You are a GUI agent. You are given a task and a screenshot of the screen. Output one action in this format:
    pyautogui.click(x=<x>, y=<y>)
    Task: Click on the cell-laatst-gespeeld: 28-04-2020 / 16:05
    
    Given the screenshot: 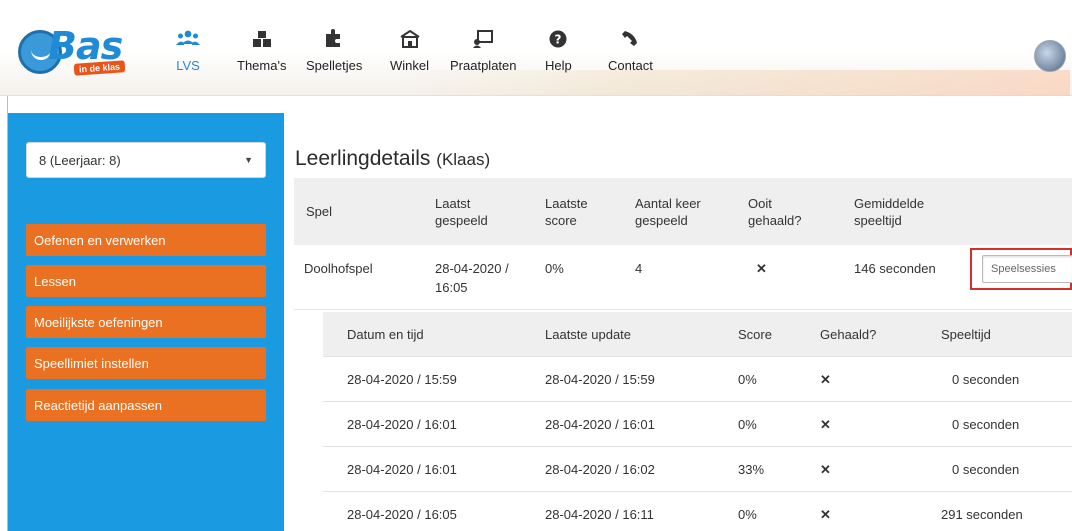 What is the action you would take?
    pyautogui.click(x=472, y=278)
    